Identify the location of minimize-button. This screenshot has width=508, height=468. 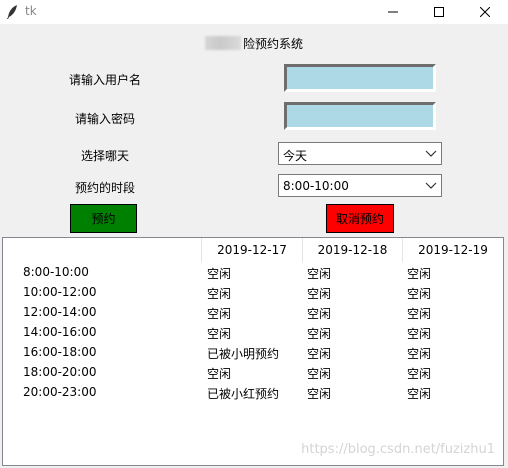
(393, 12).